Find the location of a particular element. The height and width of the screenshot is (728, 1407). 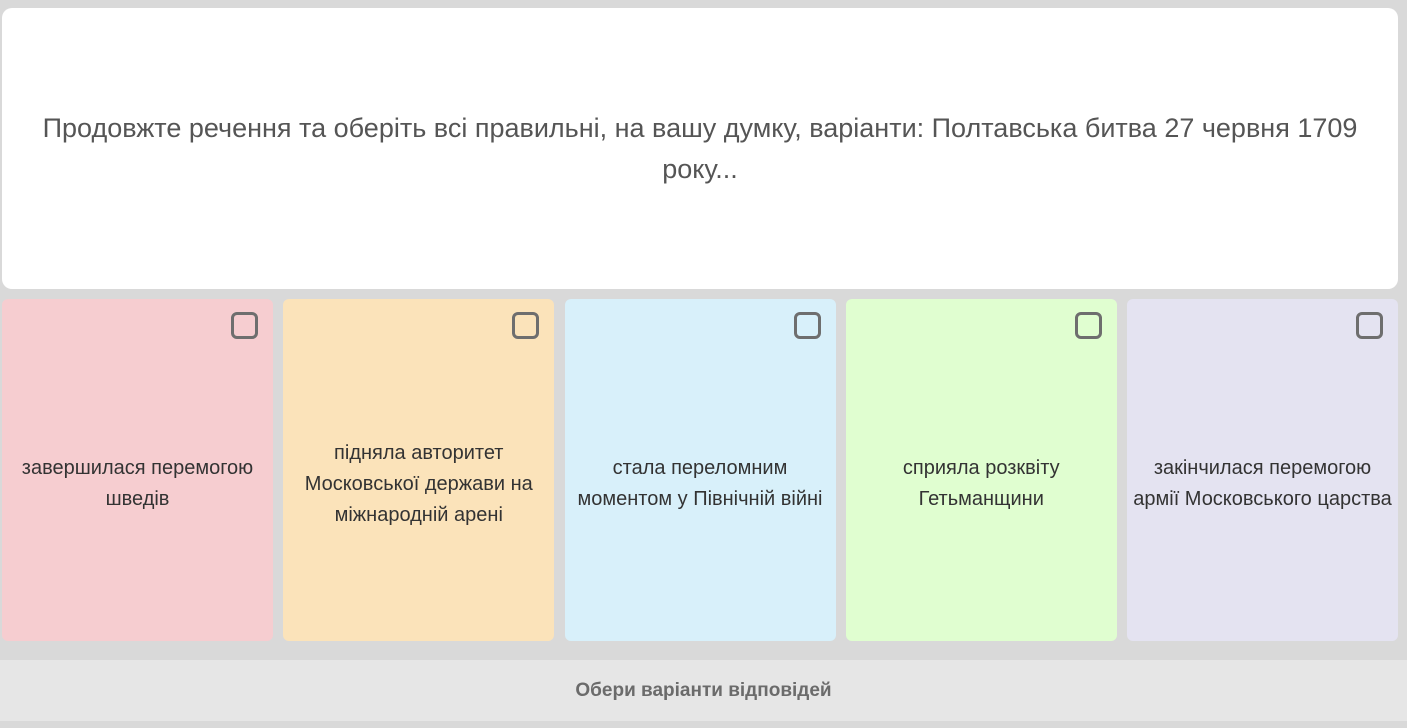

submit-label: Обери варіанти відповідей is located at coordinates (703, 690).